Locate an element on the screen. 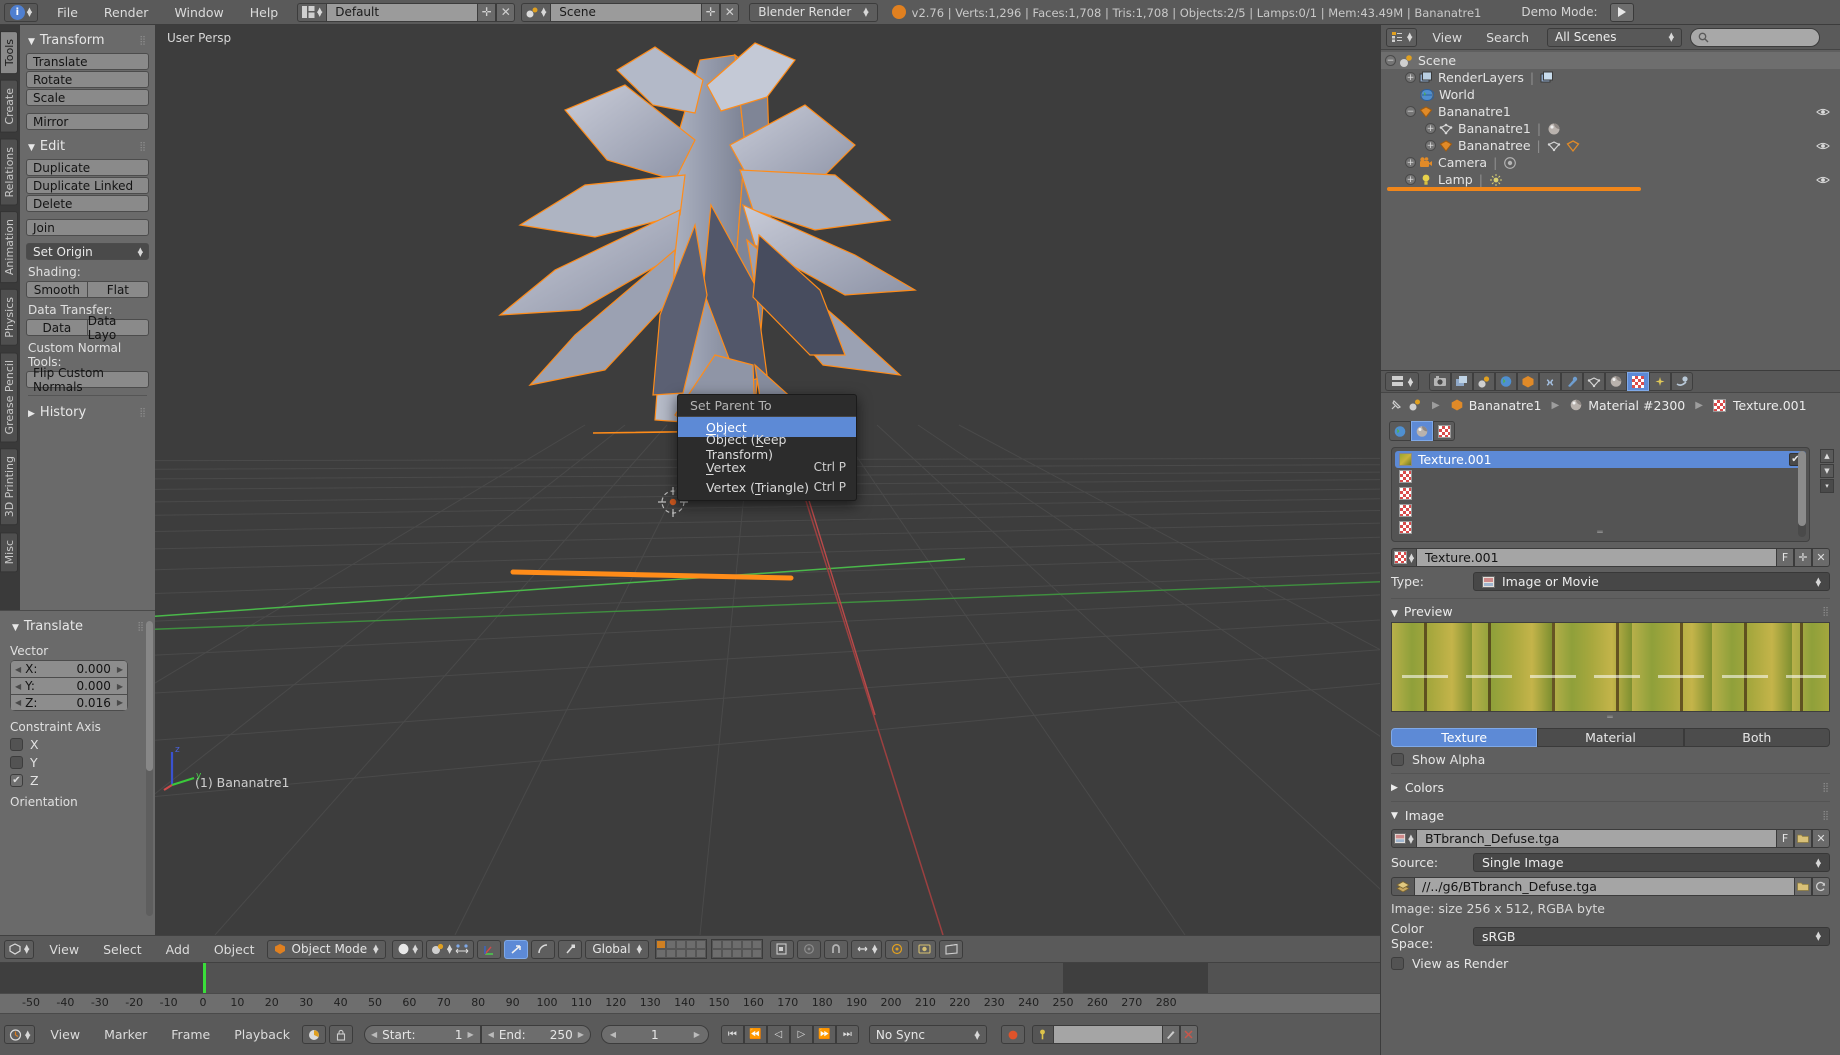  delete-scene-icon: ✕ is located at coordinates (730, 12).